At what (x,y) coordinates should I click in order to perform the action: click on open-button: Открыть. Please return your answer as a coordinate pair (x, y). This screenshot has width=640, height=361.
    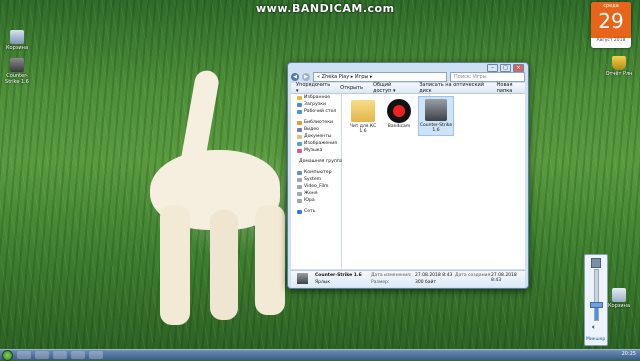
    Looking at the image, I should click on (351, 88).